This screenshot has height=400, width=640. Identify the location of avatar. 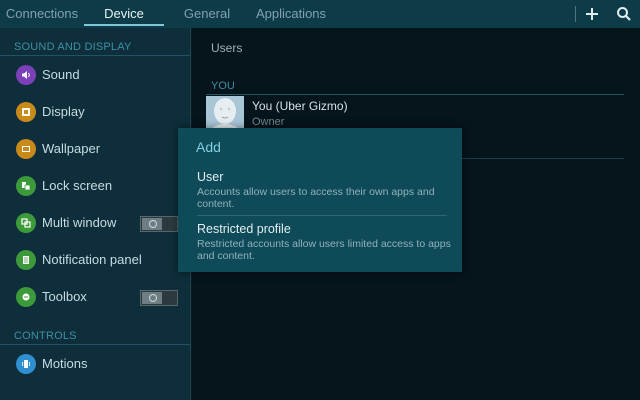
(225, 113).